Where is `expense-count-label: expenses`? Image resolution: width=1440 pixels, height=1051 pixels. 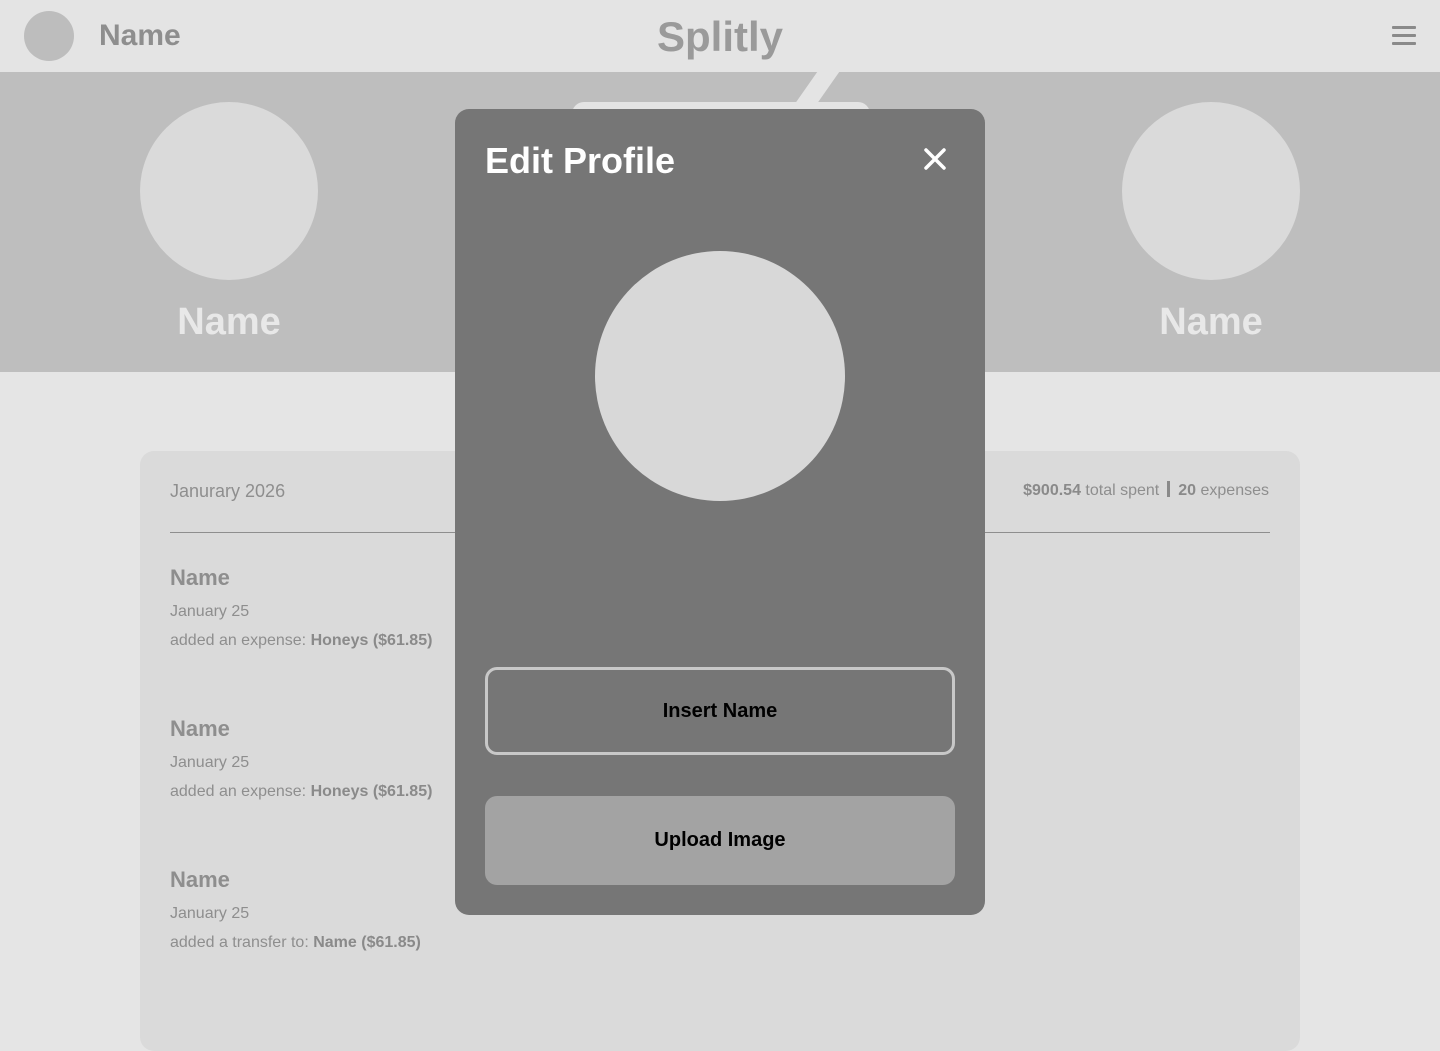
expense-count-label: expenses is located at coordinates (1235, 490).